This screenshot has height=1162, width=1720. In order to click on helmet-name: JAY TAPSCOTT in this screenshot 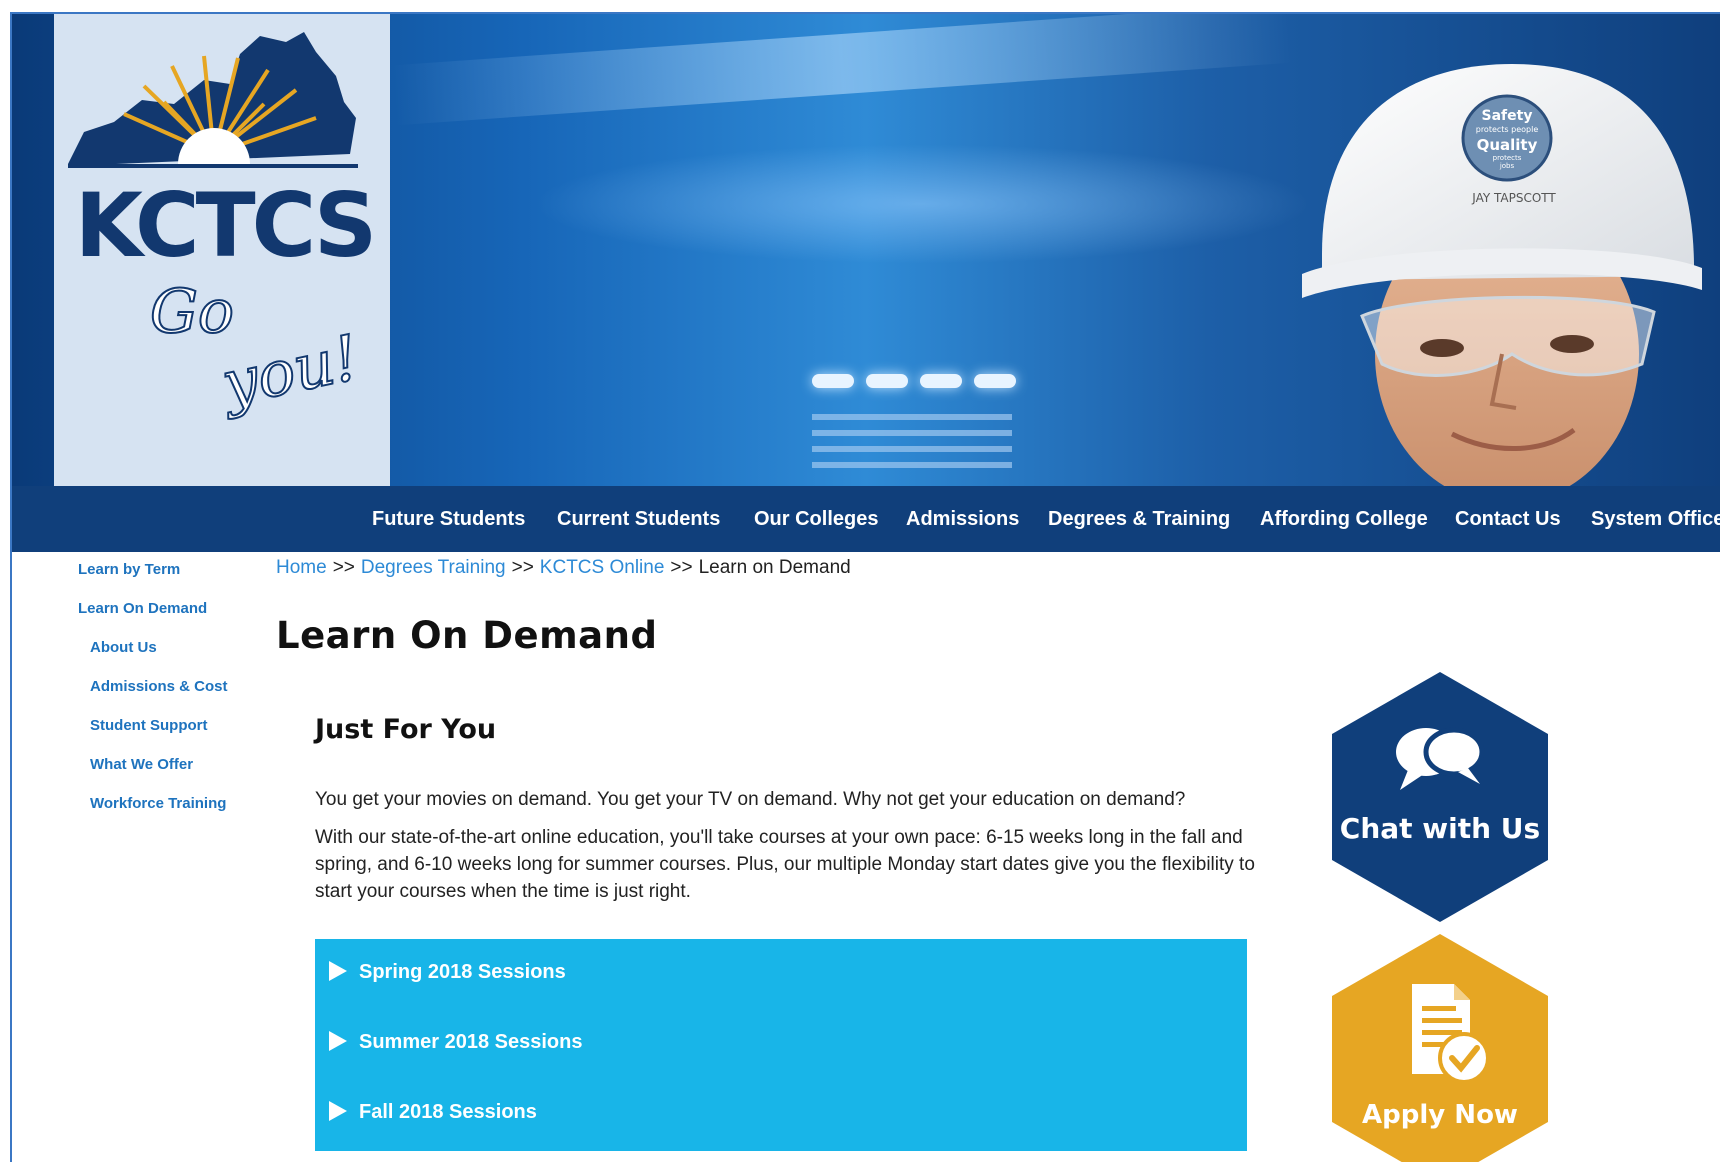, I will do `click(1513, 198)`.